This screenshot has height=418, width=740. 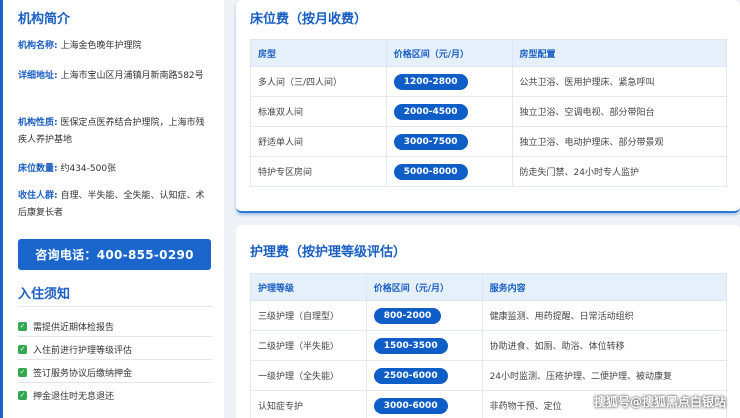 I want to click on price-badge: 3000-7500, so click(x=430, y=141).